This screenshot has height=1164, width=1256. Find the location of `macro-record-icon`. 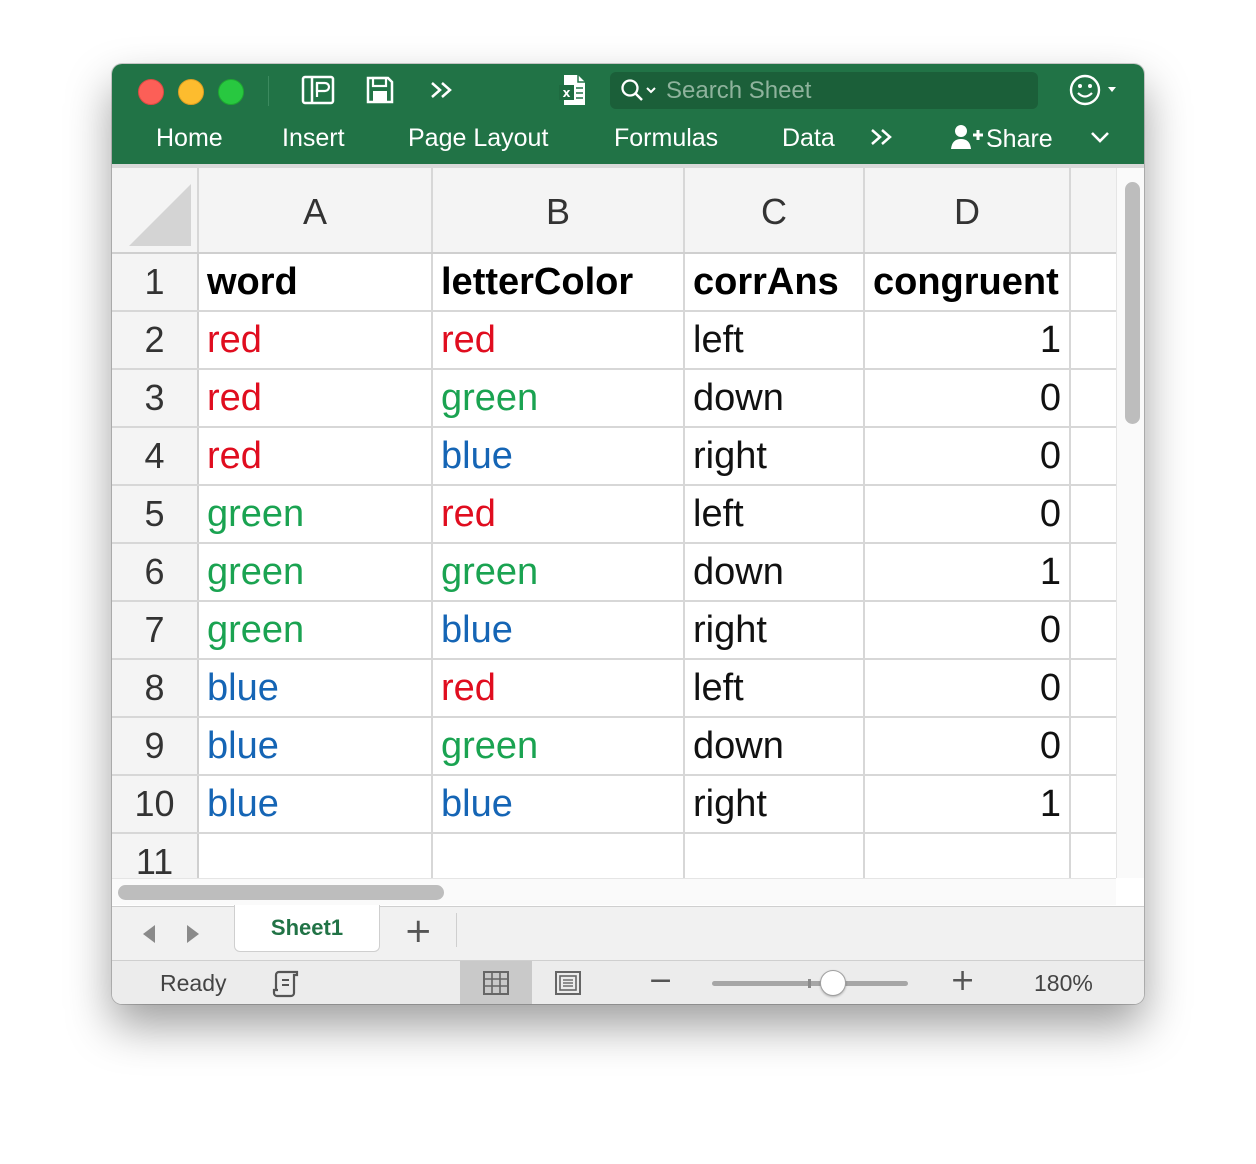

macro-record-icon is located at coordinates (286, 983).